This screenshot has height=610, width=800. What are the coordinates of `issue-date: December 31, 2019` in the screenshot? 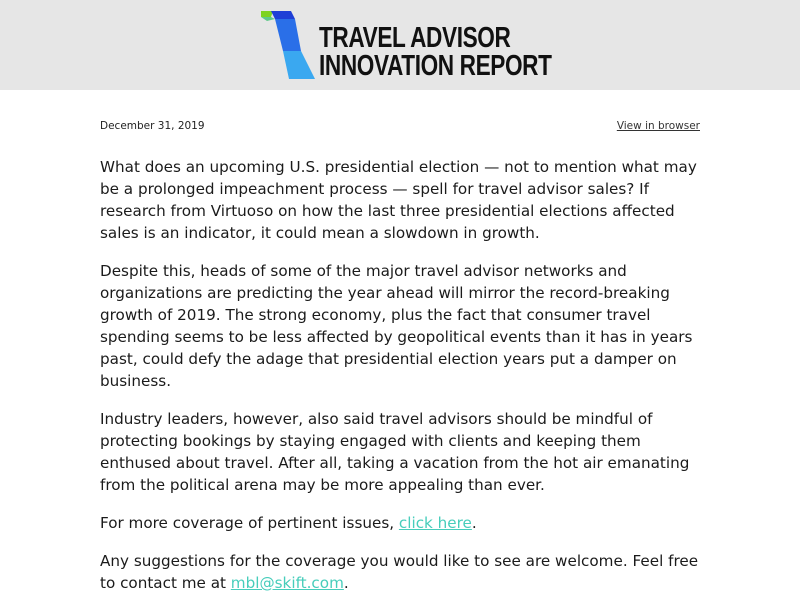 It's located at (152, 126).